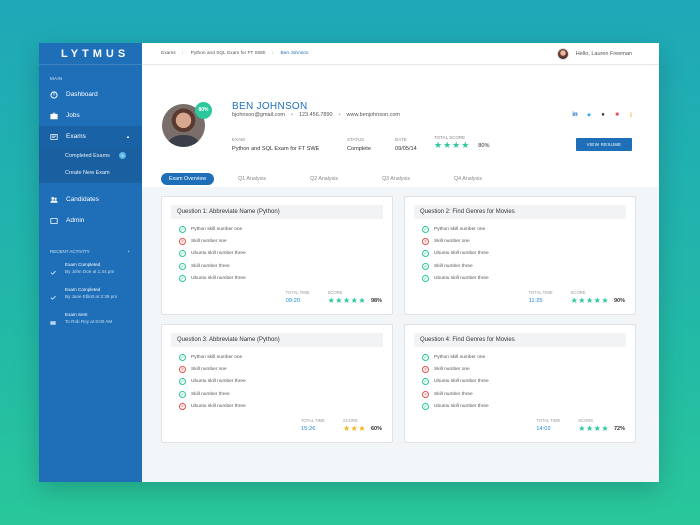  I want to click on user-menu: Hello, Lauren Freeman, so click(594, 53).